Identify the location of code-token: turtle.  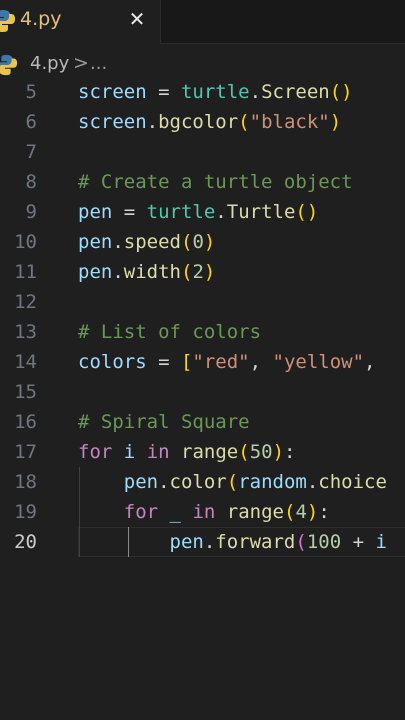
(215, 92).